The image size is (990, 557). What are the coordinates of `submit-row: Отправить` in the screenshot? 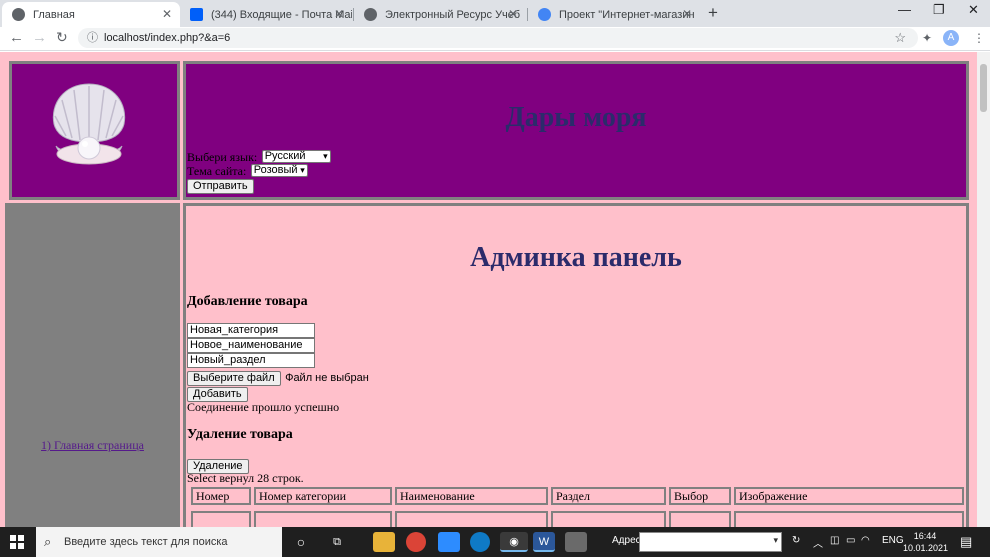 It's located at (220, 185).